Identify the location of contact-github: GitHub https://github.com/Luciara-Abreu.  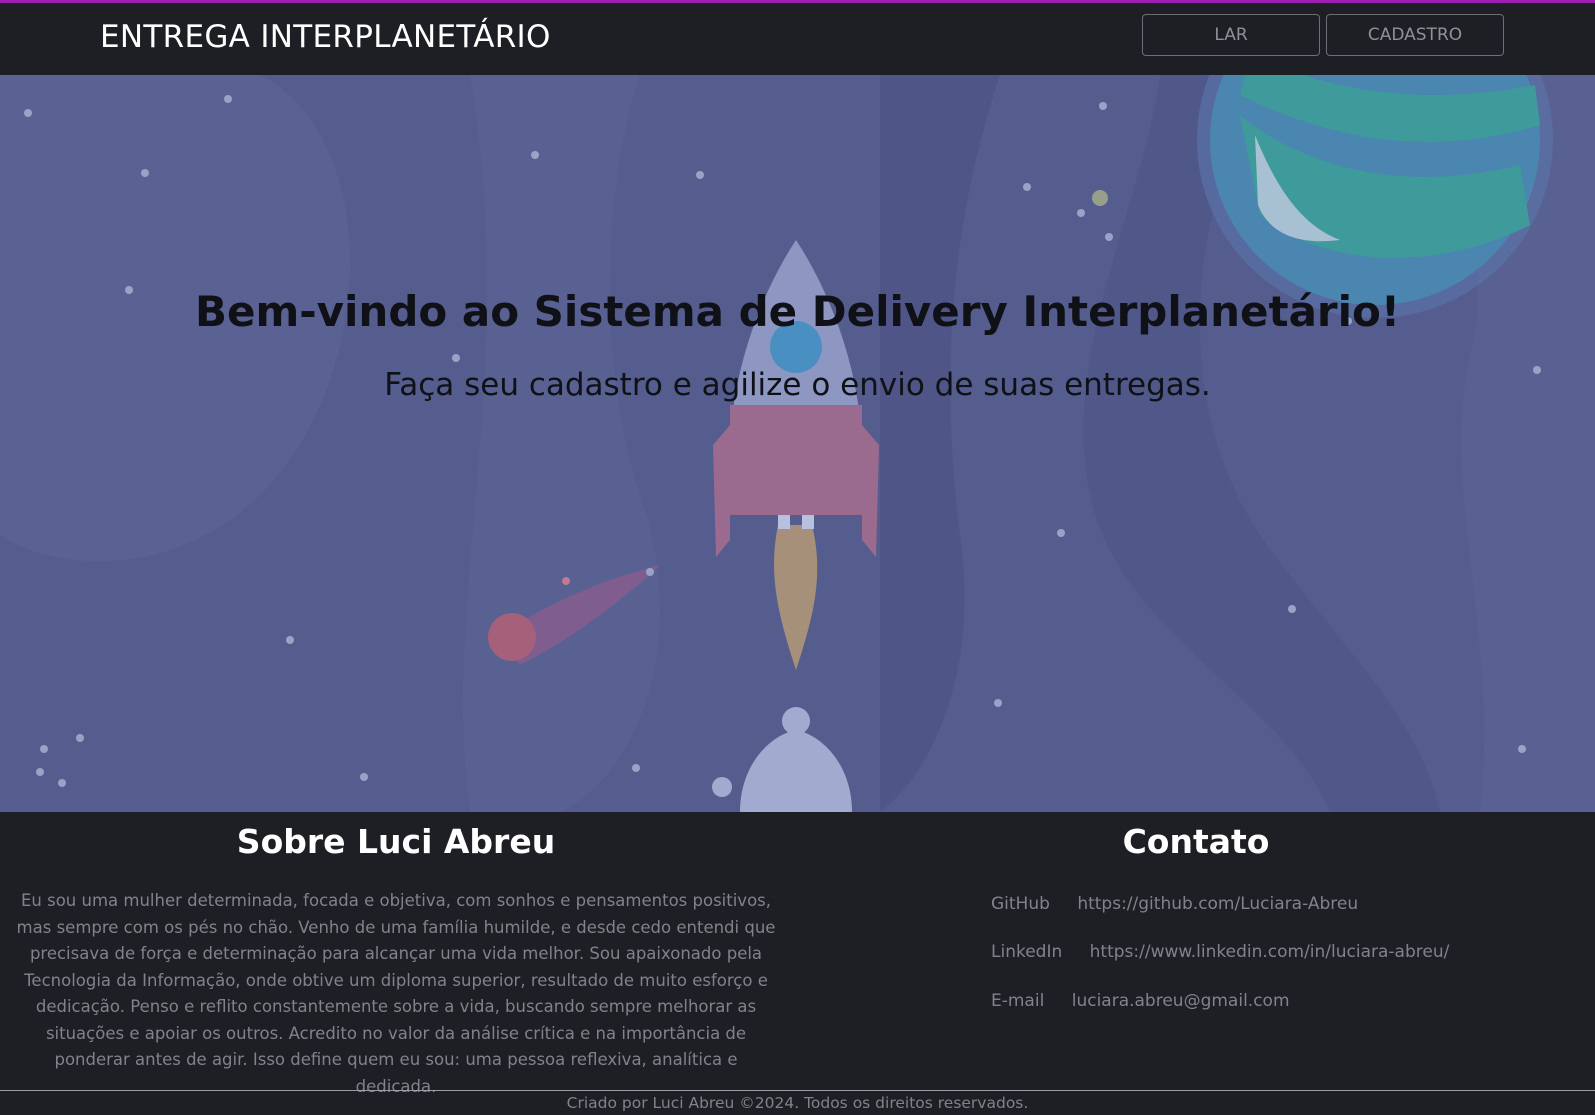
(1174, 904).